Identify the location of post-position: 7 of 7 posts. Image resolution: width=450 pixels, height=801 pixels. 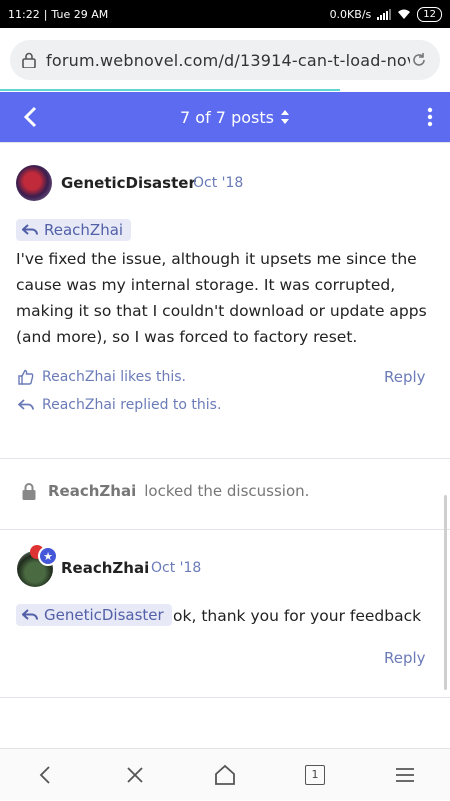
(227, 117).